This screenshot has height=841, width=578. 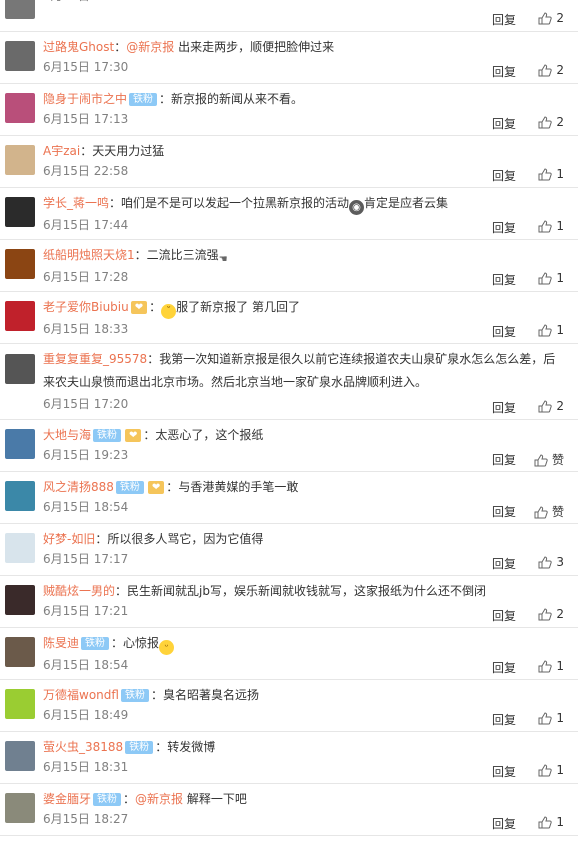 What do you see at coordinates (86, 307) in the screenshot?
I see `username-link: 老子爱你Biubiu` at bounding box center [86, 307].